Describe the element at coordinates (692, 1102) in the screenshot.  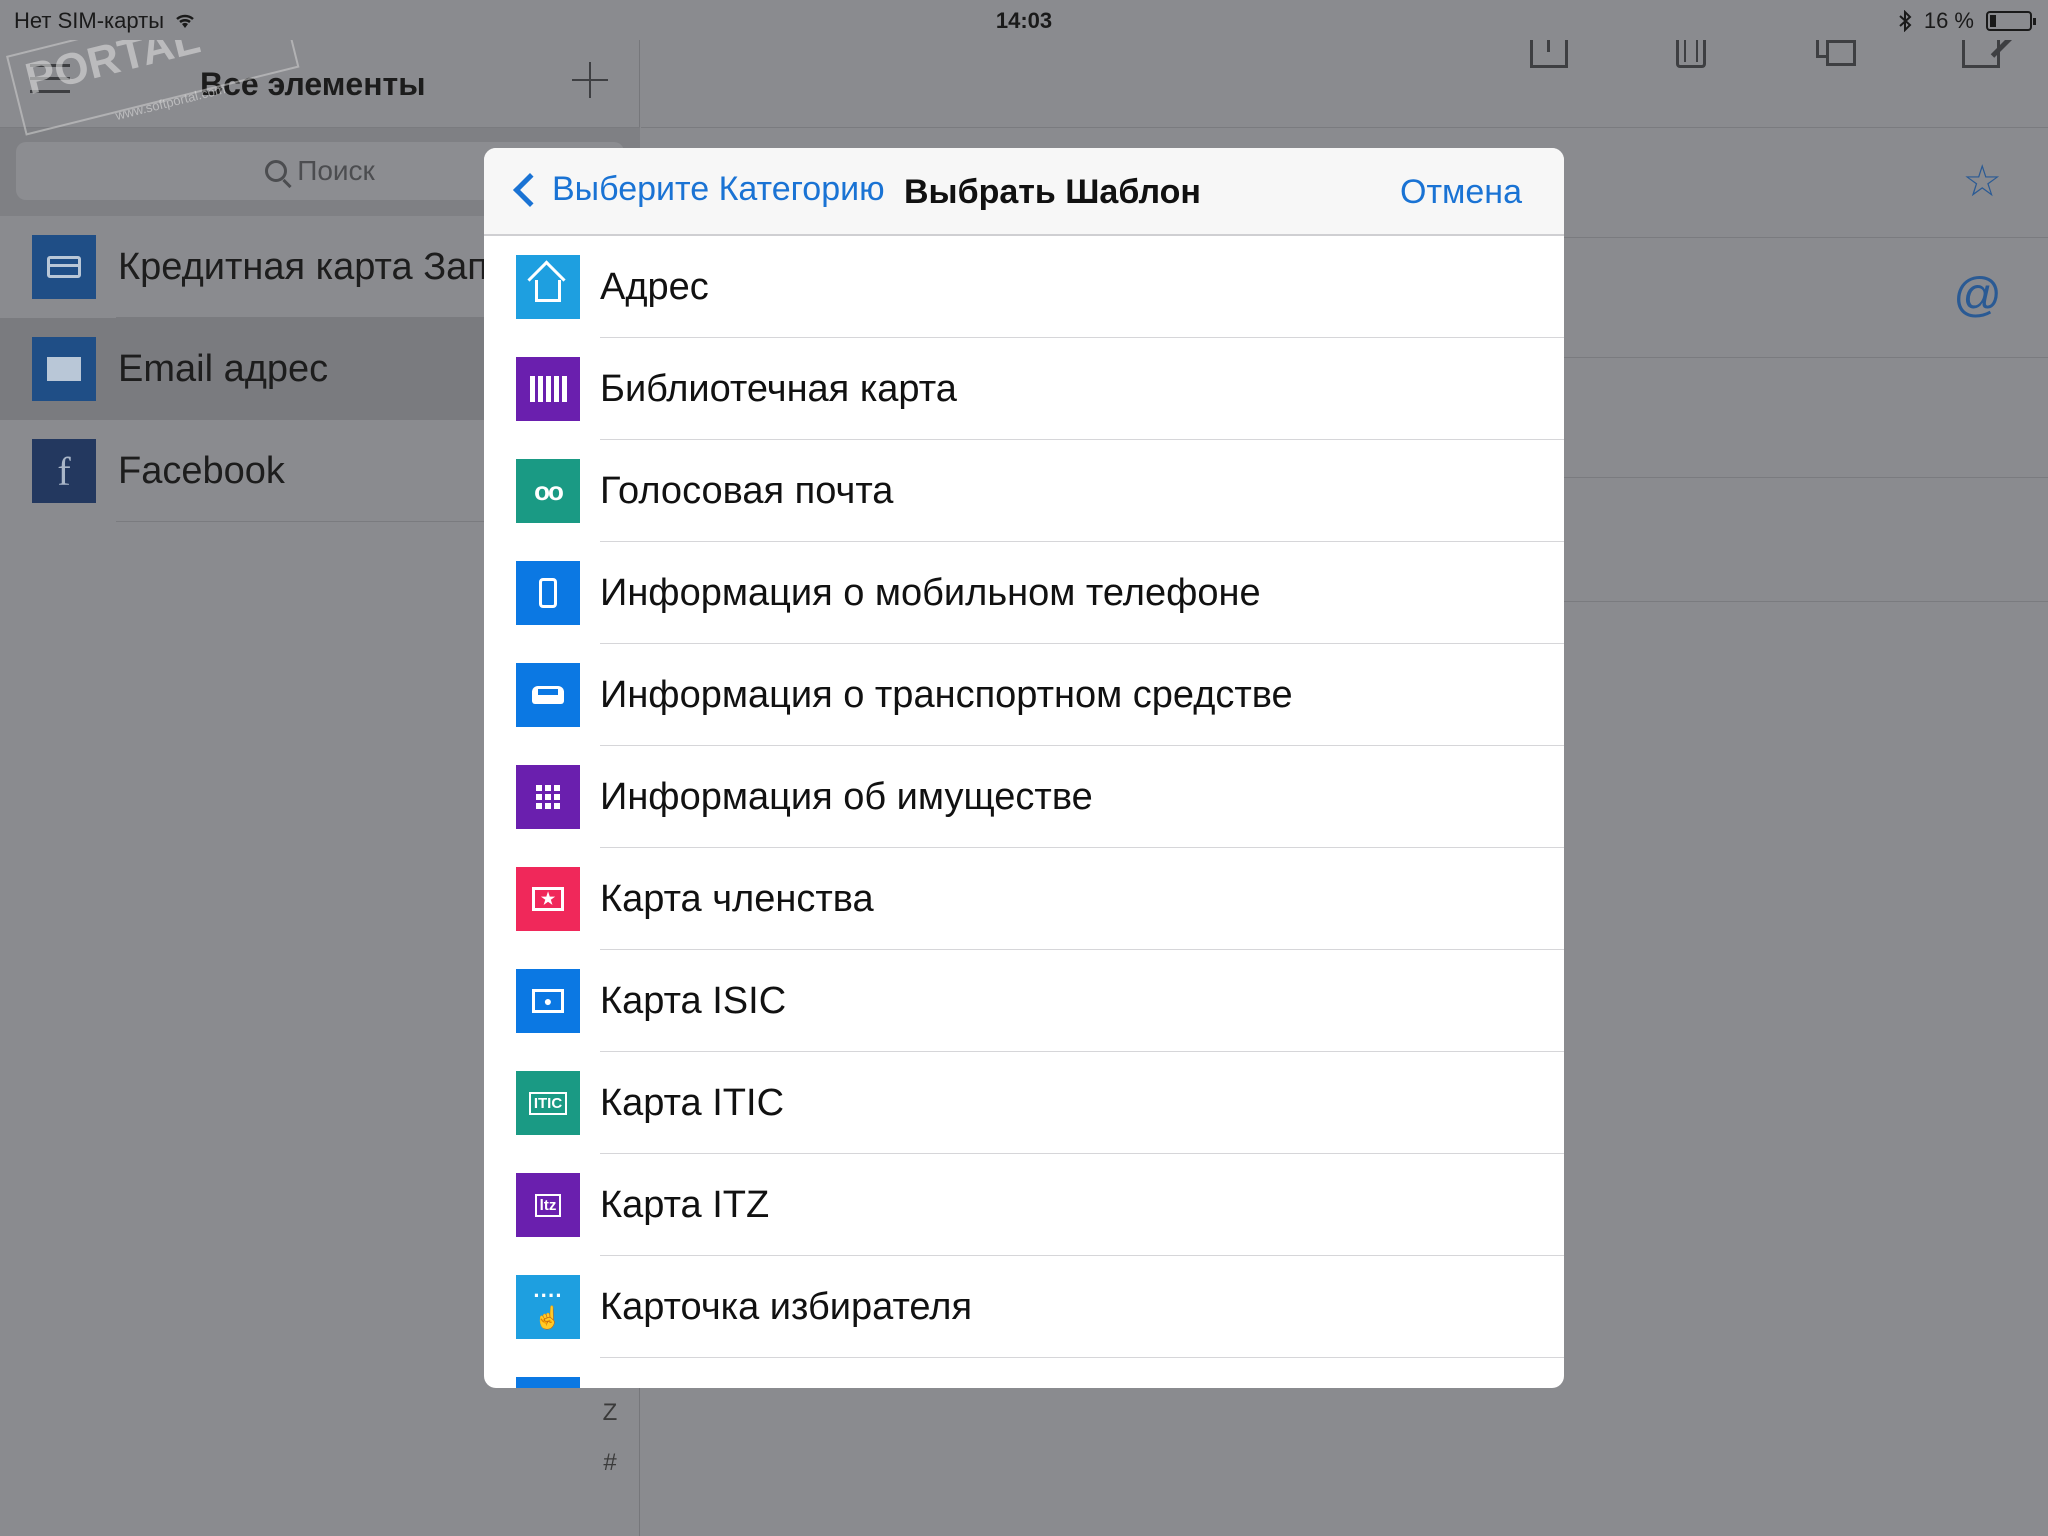
I see `template-label: Карта ITIC` at that location.